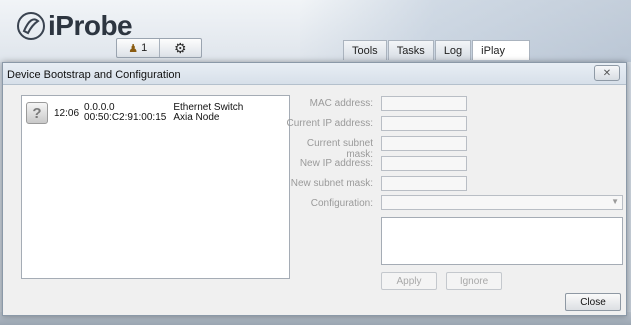 The height and width of the screenshot is (325, 631). I want to click on device-address-column: 0.0.0.0 00:50:C2:91:00:15, so click(125, 113).